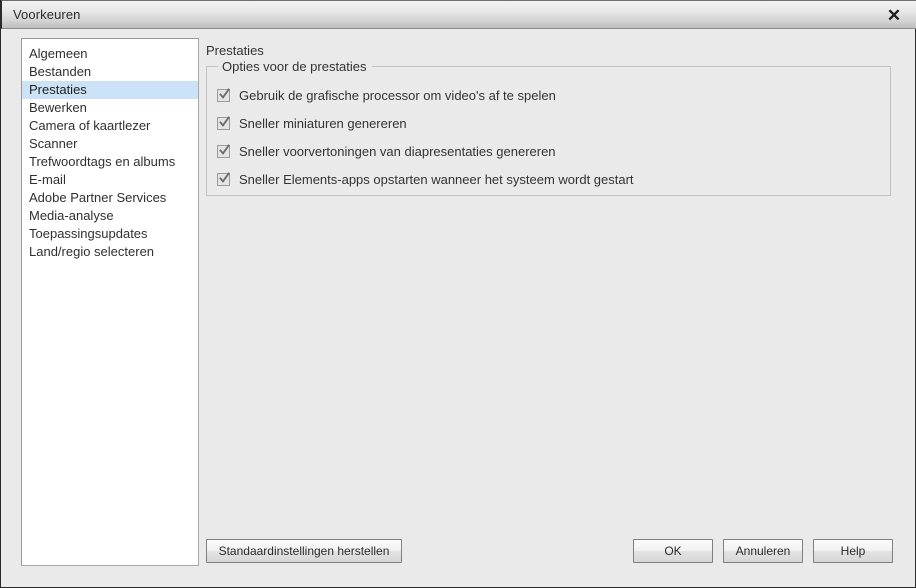 This screenshot has height=588, width=916. Describe the element at coordinates (110, 72) in the screenshot. I see `sidebar-item-bestanden: Bestanden` at that location.